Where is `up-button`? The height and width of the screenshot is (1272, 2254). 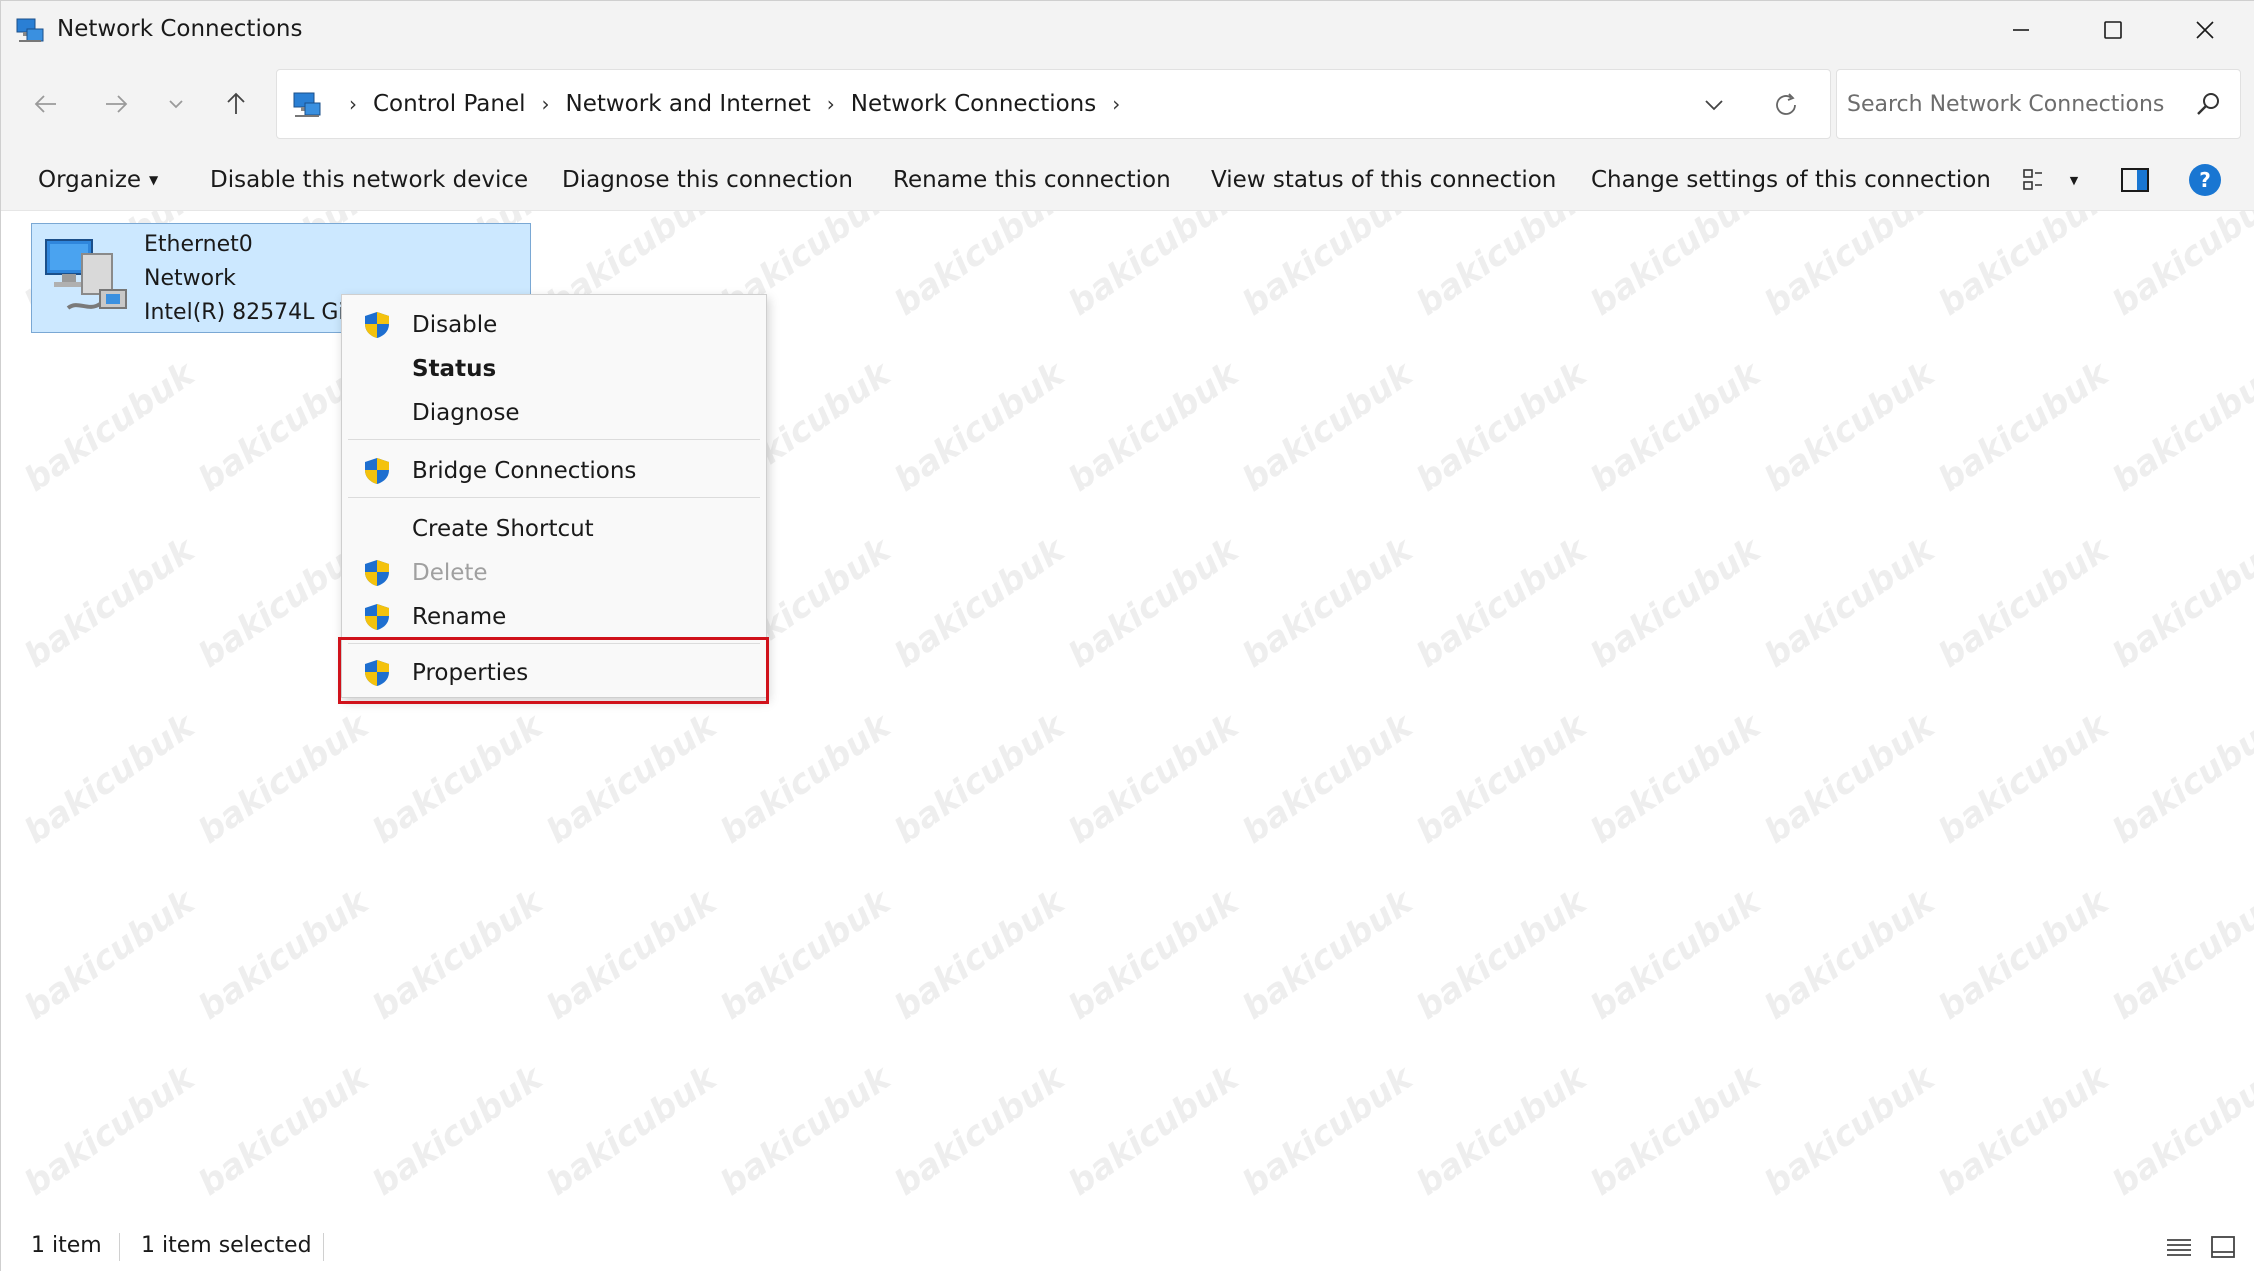 up-button is located at coordinates (236, 104).